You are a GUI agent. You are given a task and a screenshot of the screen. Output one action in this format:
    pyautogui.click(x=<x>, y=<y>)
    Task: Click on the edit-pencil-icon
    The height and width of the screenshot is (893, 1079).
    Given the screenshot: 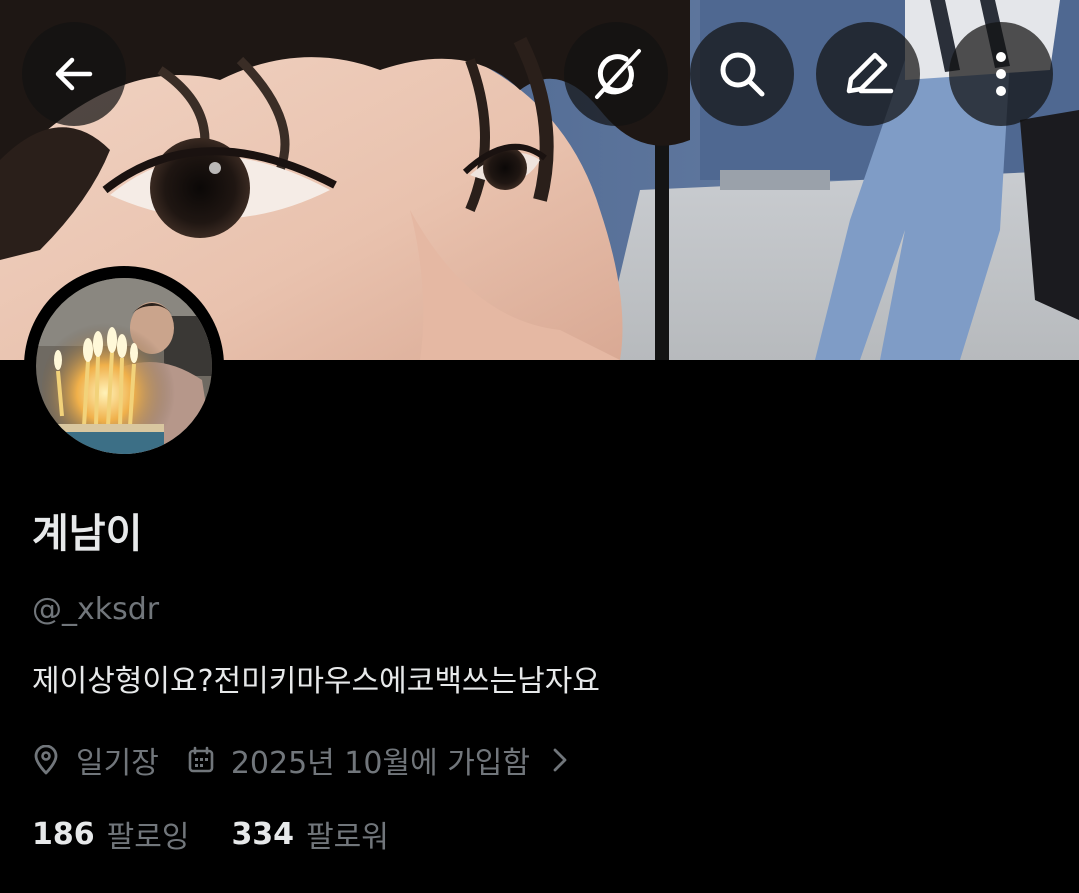 What is the action you would take?
    pyautogui.click(x=870, y=73)
    